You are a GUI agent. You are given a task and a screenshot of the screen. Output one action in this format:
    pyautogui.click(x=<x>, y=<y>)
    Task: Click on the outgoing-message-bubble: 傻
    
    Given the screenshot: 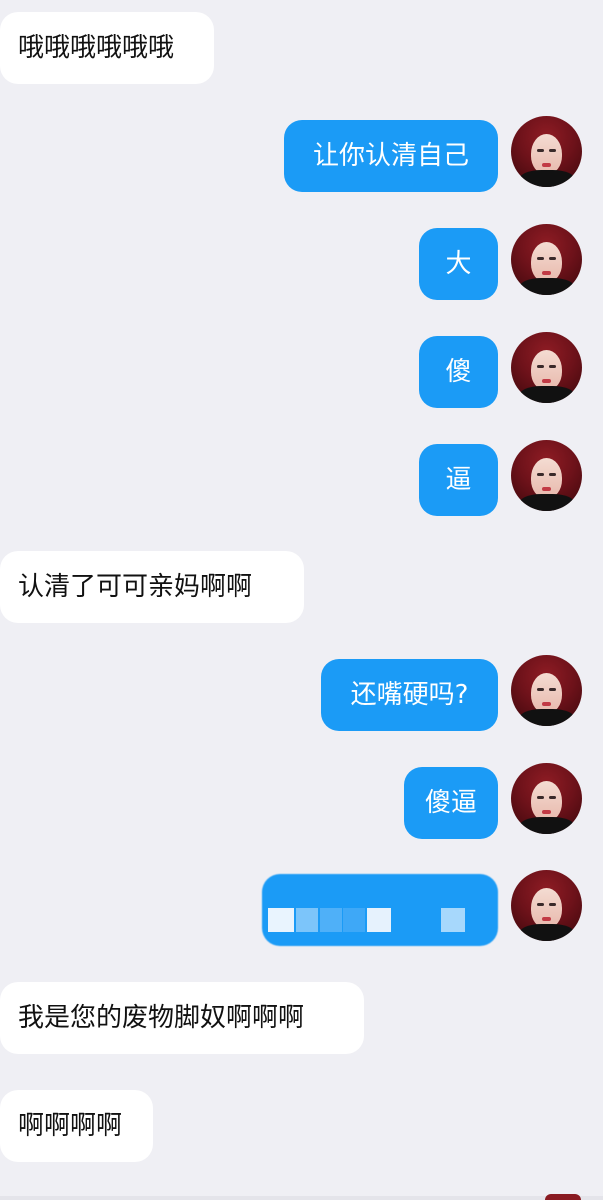 What is the action you would take?
    pyautogui.click(x=458, y=372)
    